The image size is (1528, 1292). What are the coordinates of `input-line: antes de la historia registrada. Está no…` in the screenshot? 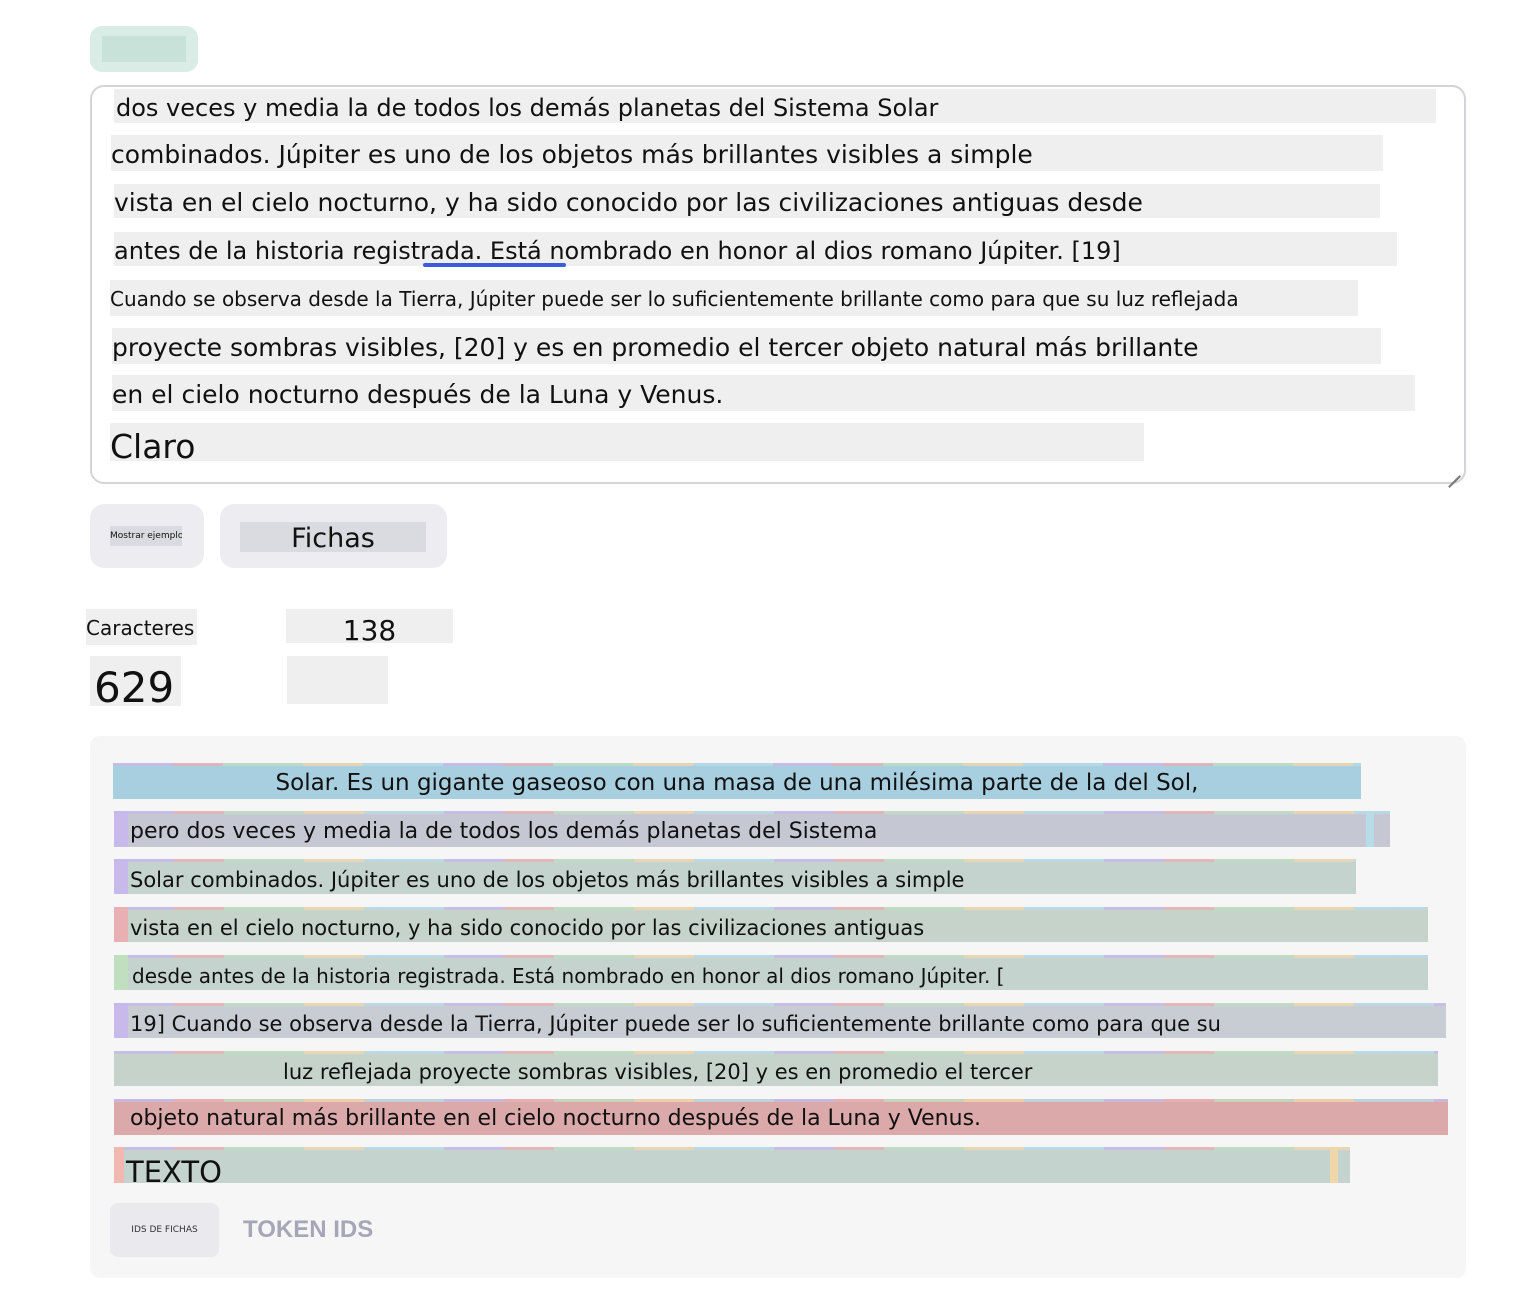 It's located at (755, 249).